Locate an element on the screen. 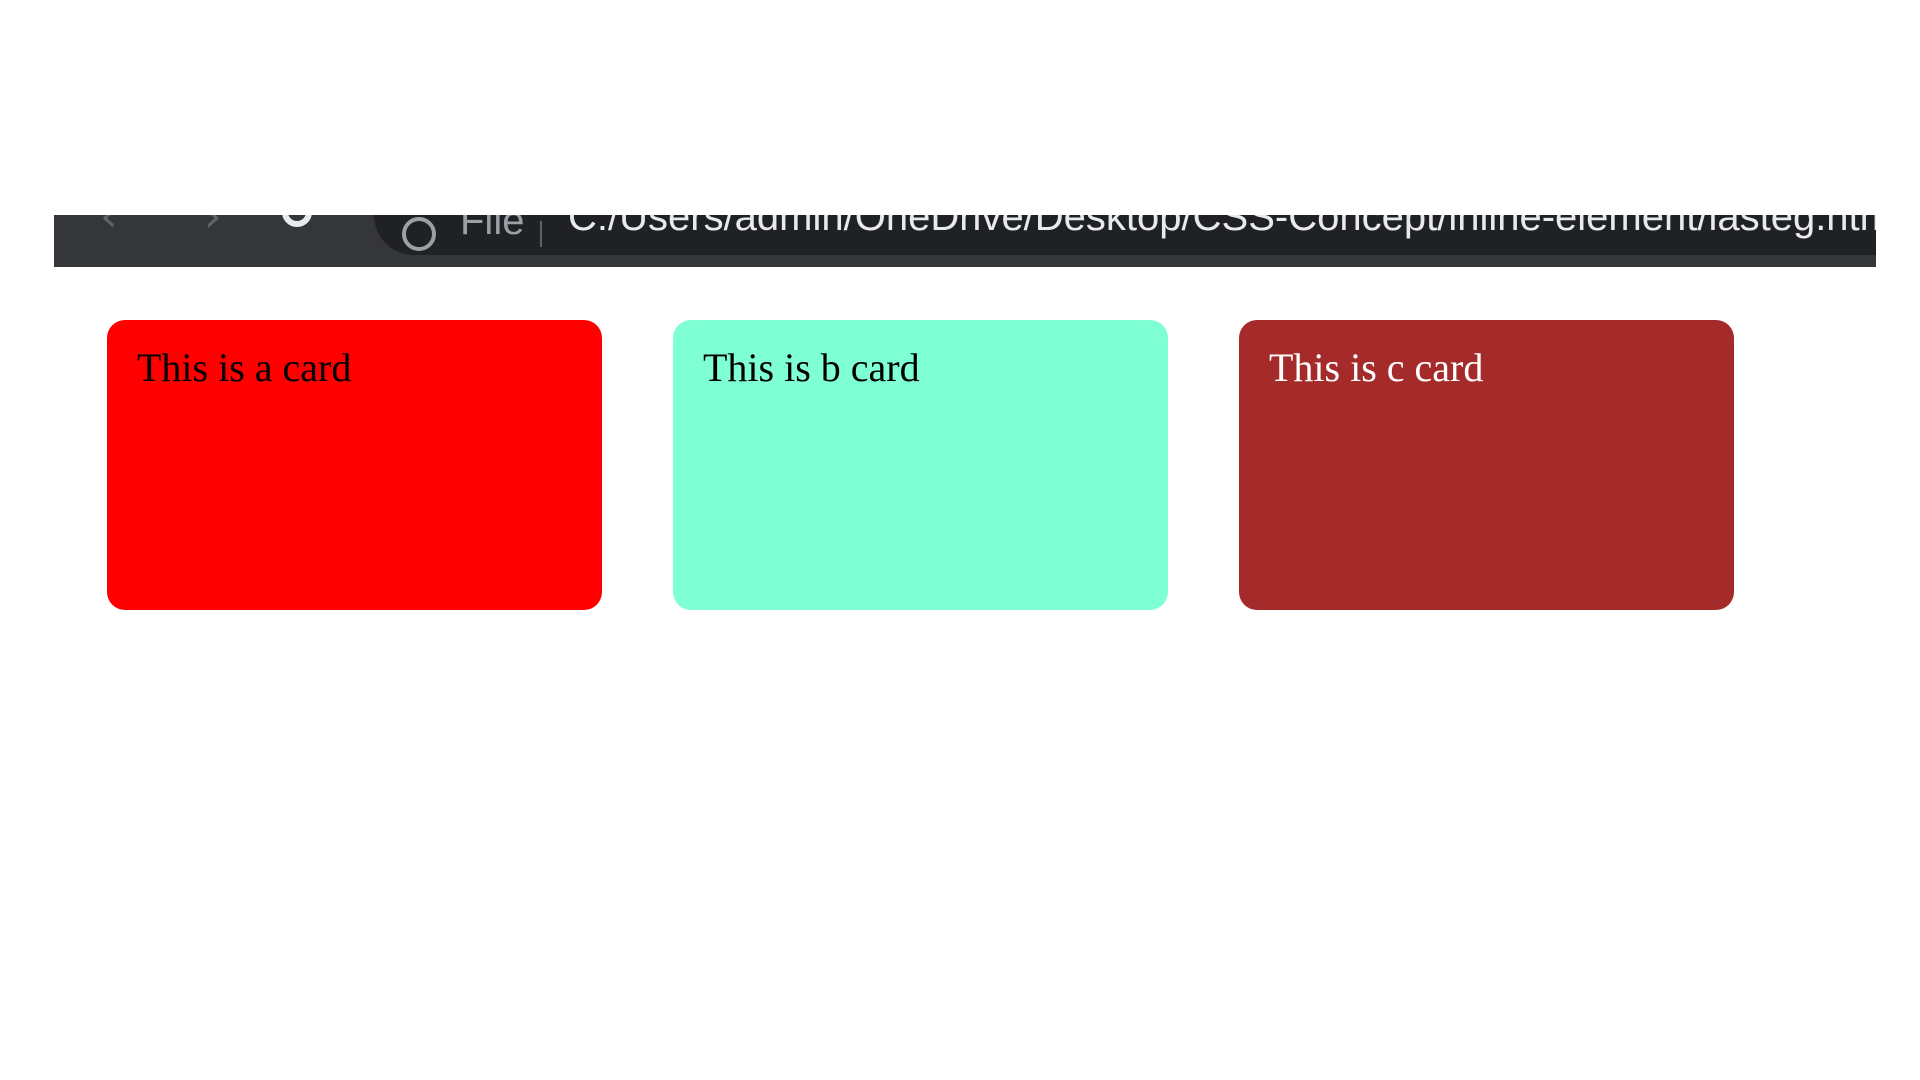 This screenshot has height=1080, width=1920. card-b-label: This is b card is located at coordinates (811, 367).